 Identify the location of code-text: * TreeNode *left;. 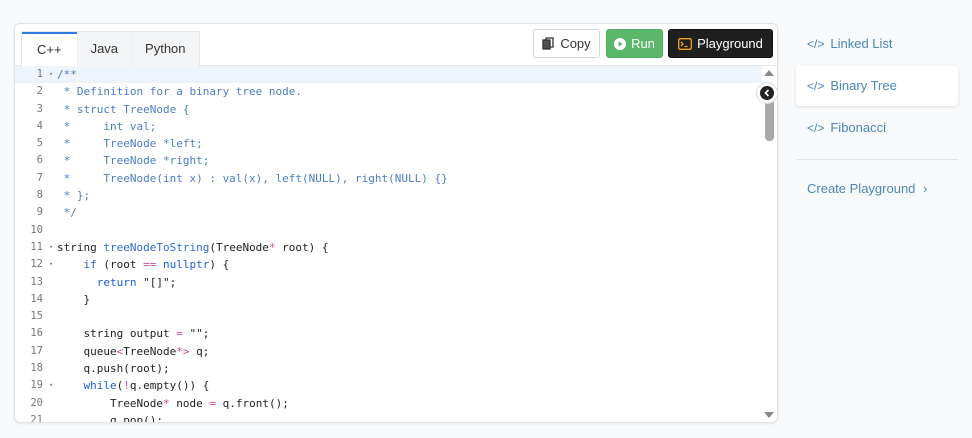
(130, 144).